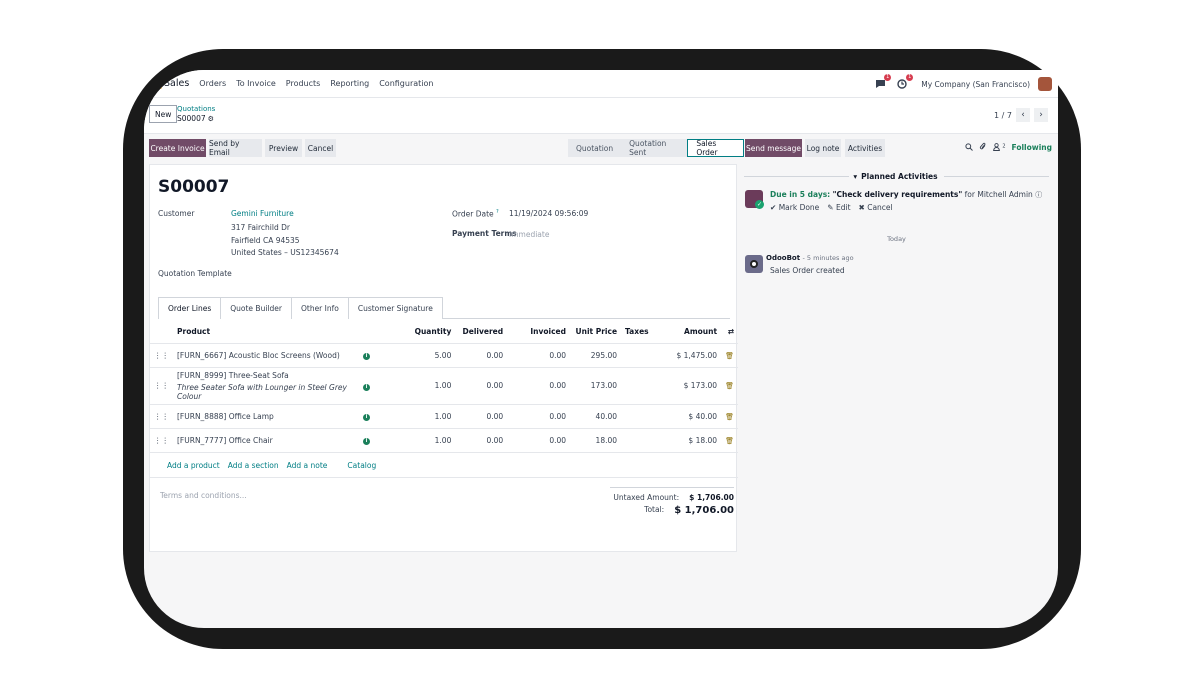 The width and height of the screenshot is (1200, 697). I want to click on status-quotation: Quotation, so click(595, 148).